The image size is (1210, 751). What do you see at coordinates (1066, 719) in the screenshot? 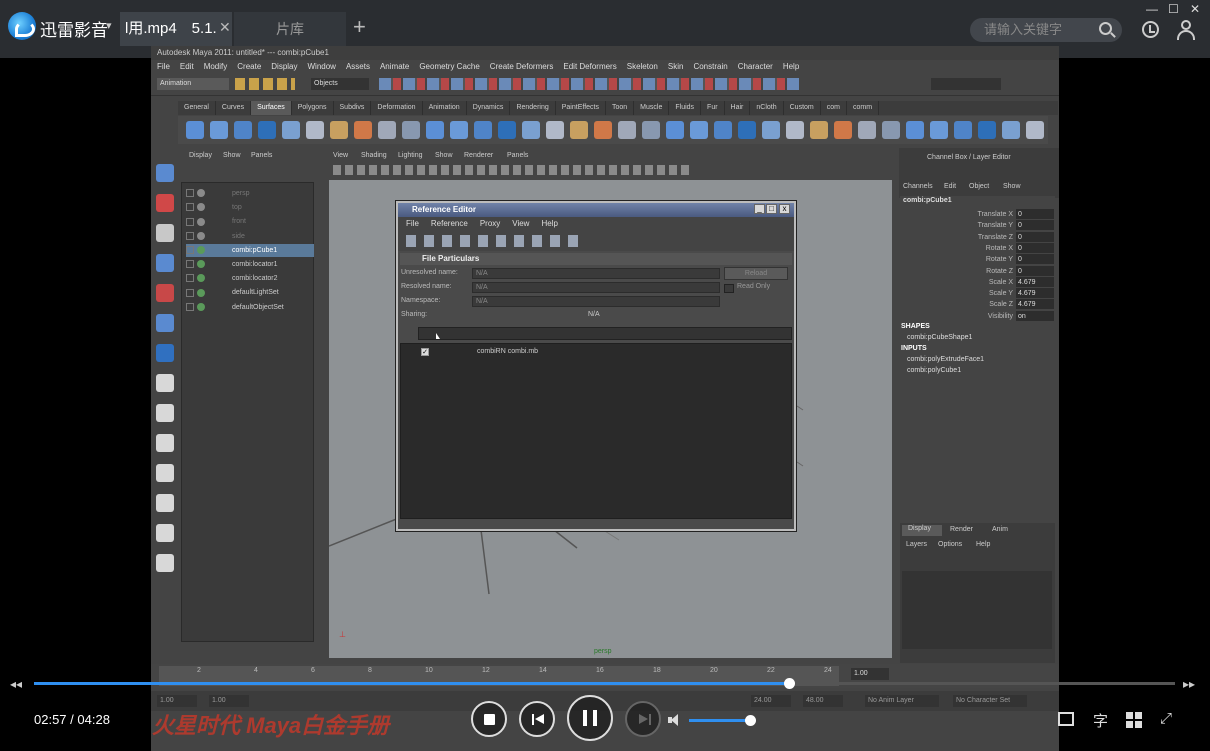
I see `screenshot-icon` at bounding box center [1066, 719].